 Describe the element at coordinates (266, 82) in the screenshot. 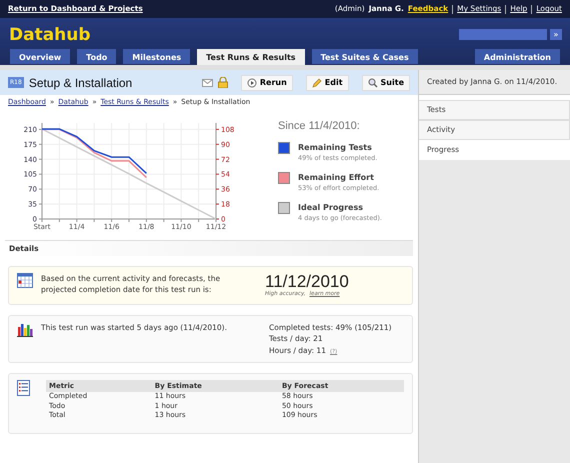

I see `toolbar-button: Rerun` at that location.